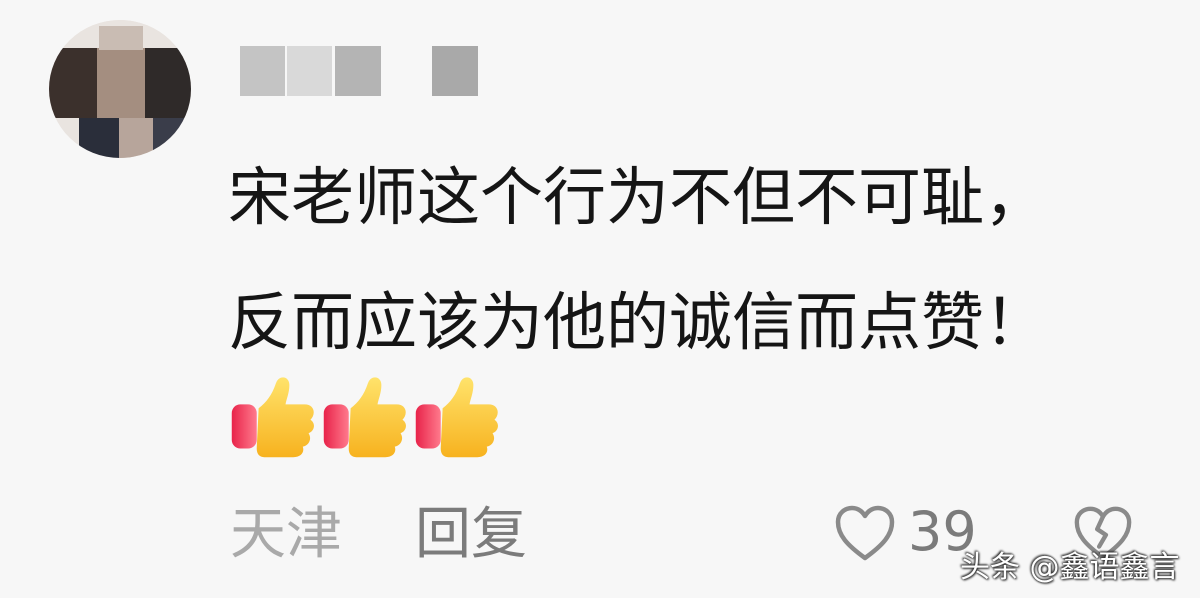 Image resolution: width=1200 pixels, height=598 pixels. What do you see at coordinates (865, 533) in the screenshot?
I see `heart-outline-icon` at bounding box center [865, 533].